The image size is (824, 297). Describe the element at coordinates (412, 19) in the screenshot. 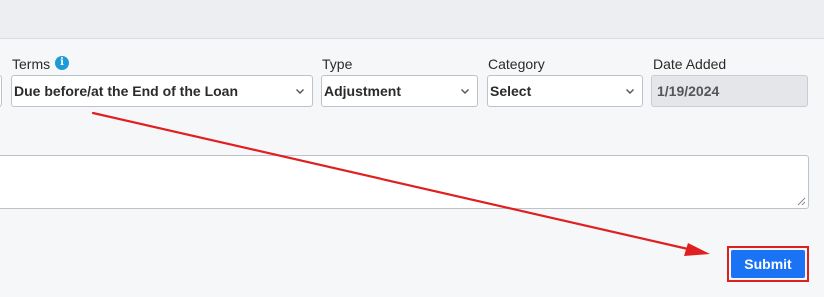

I see `top-bar` at that location.